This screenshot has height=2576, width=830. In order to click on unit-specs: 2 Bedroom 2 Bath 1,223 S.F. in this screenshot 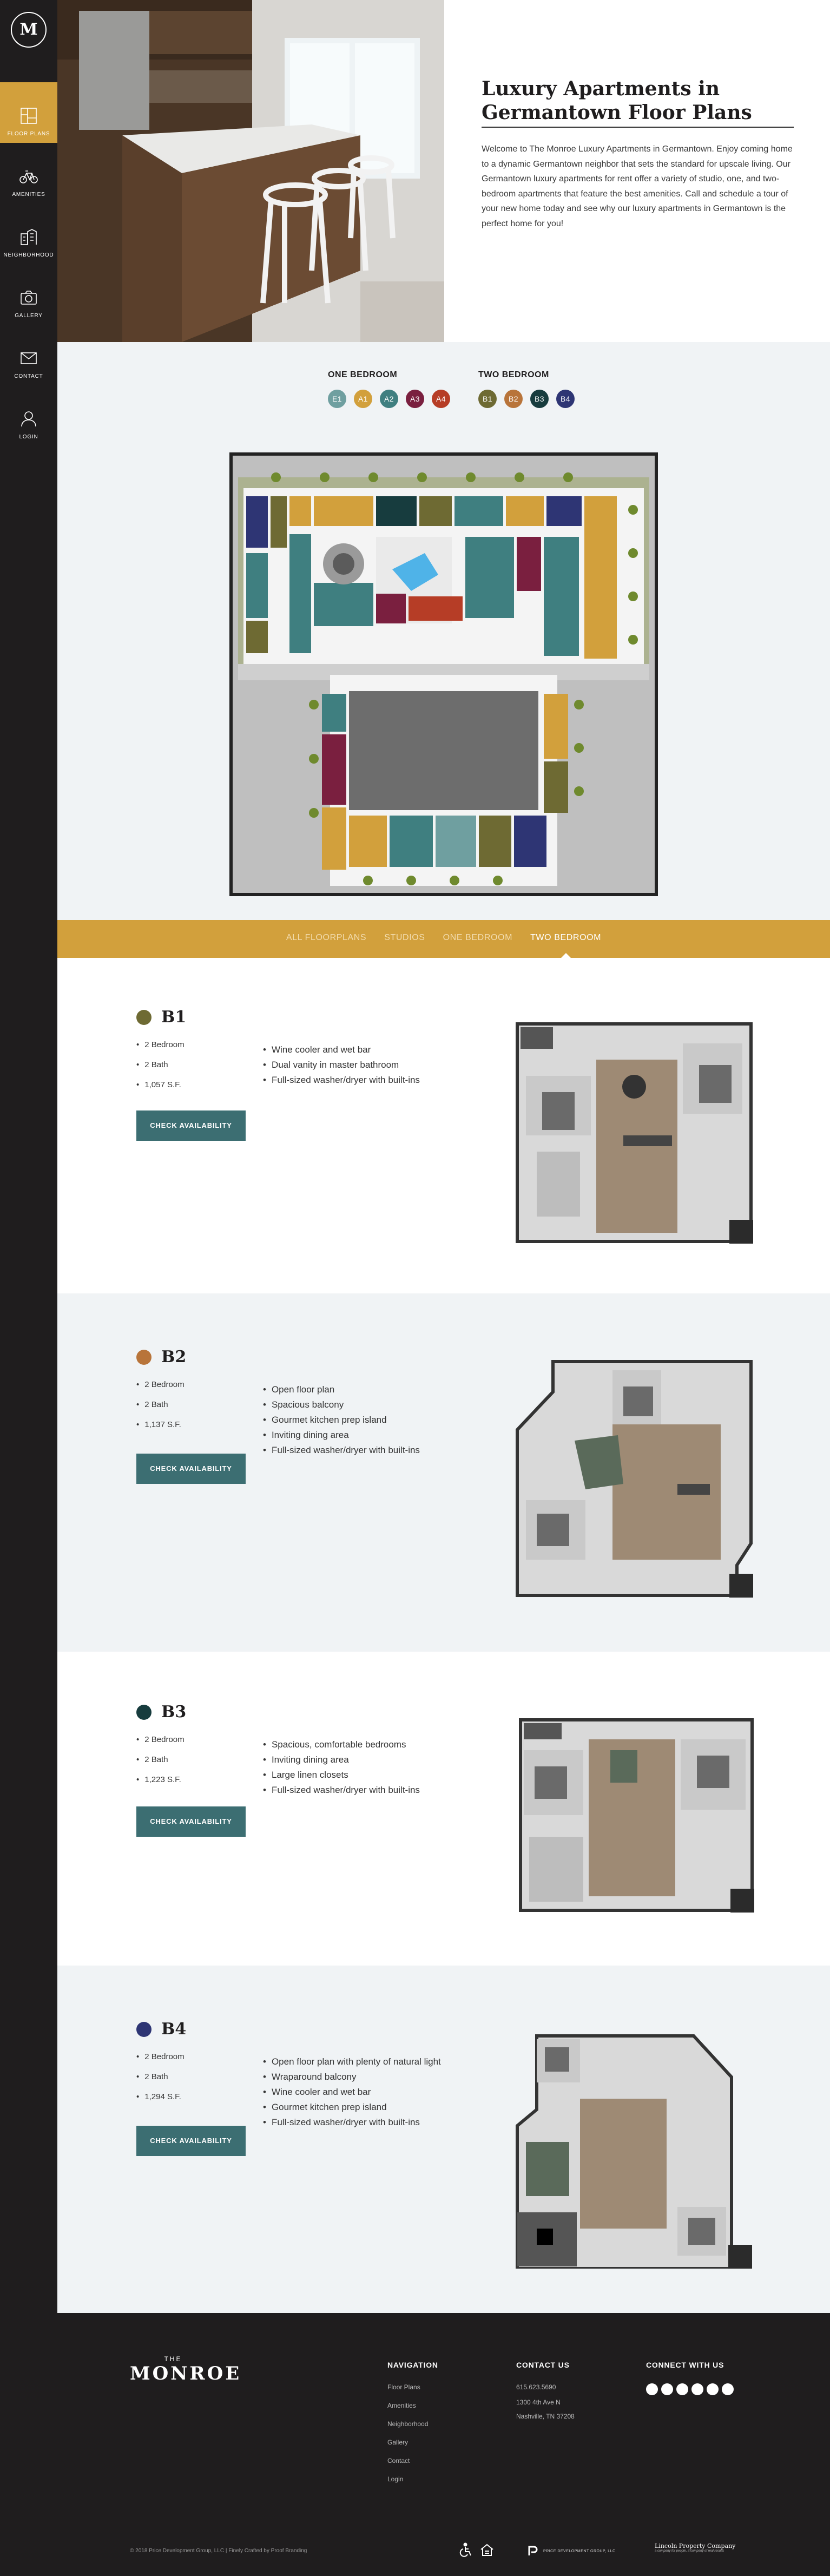, I will do `click(160, 1760)`.